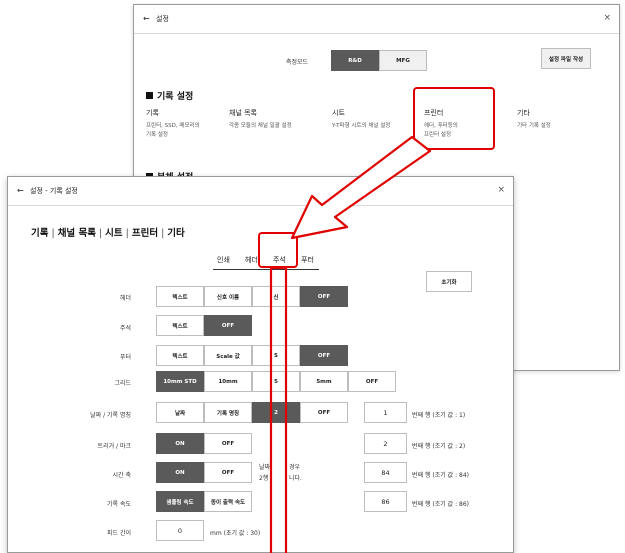  Describe the element at coordinates (266, 269) in the screenshot. I see `tab-underline` at that location.